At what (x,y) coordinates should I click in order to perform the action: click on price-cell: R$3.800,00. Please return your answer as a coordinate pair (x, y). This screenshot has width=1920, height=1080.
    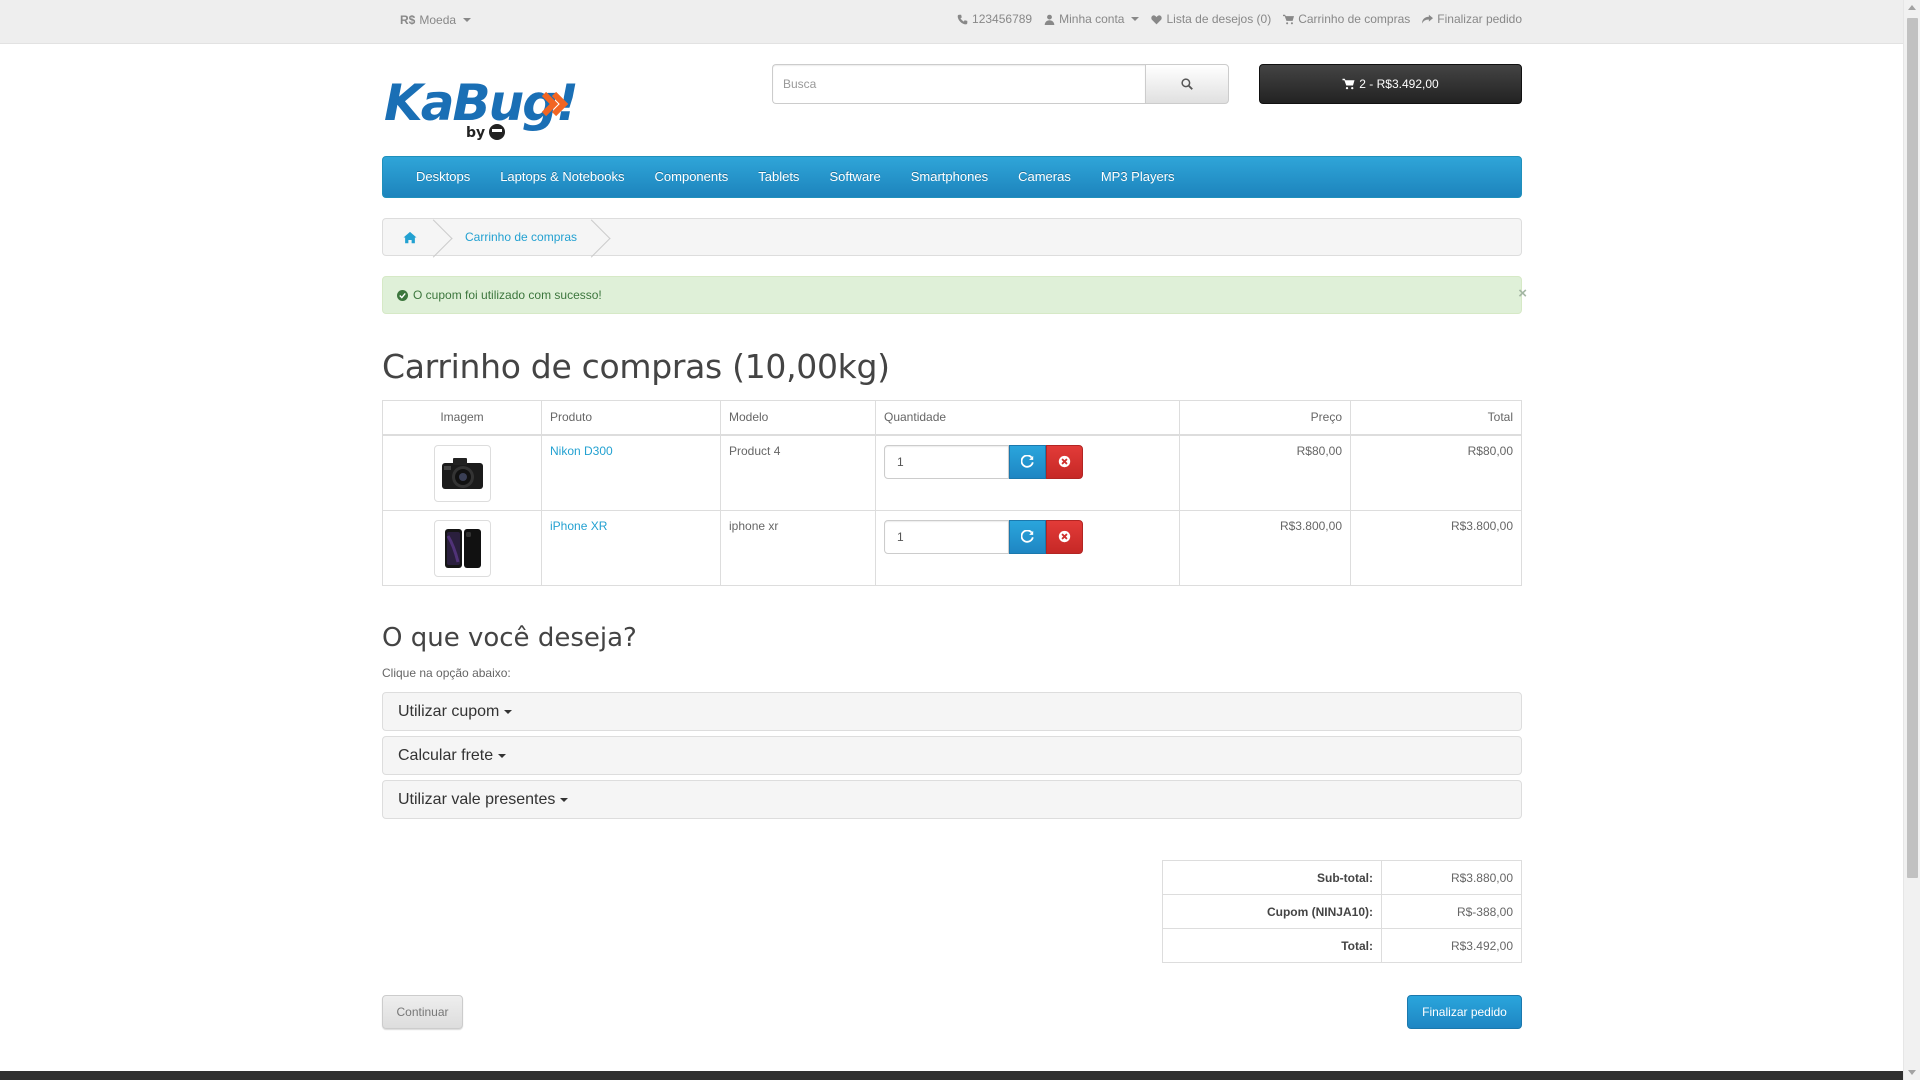
    Looking at the image, I should click on (1265, 547).